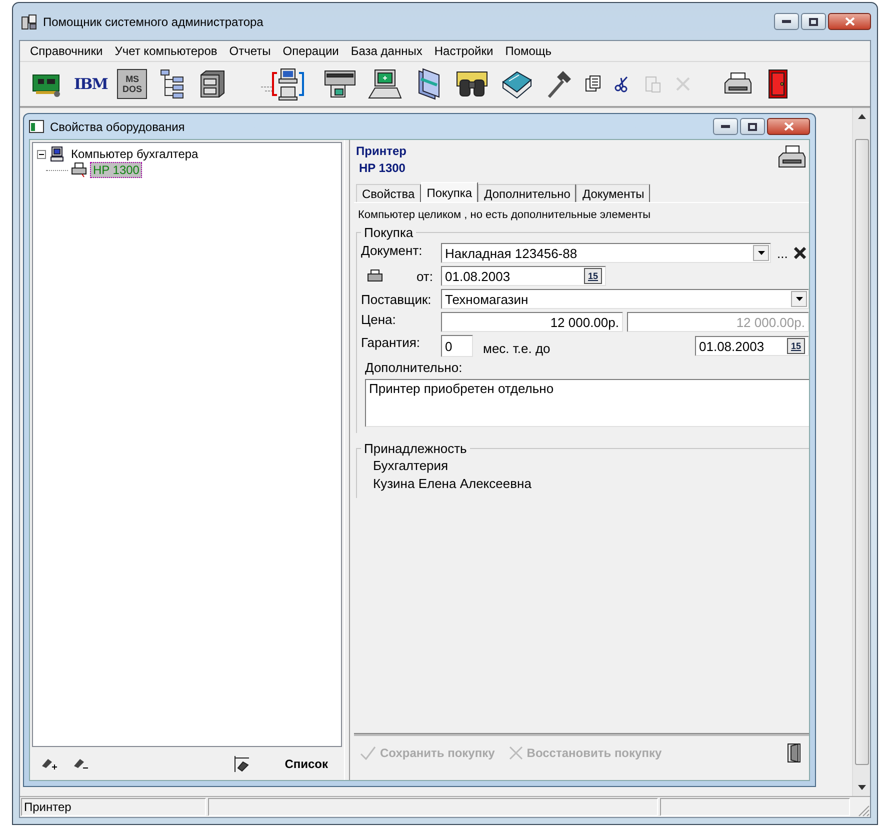 The width and height of the screenshot is (887, 833). Describe the element at coordinates (415, 448) in the screenshot. I see `group-title: Принадлежность` at that location.